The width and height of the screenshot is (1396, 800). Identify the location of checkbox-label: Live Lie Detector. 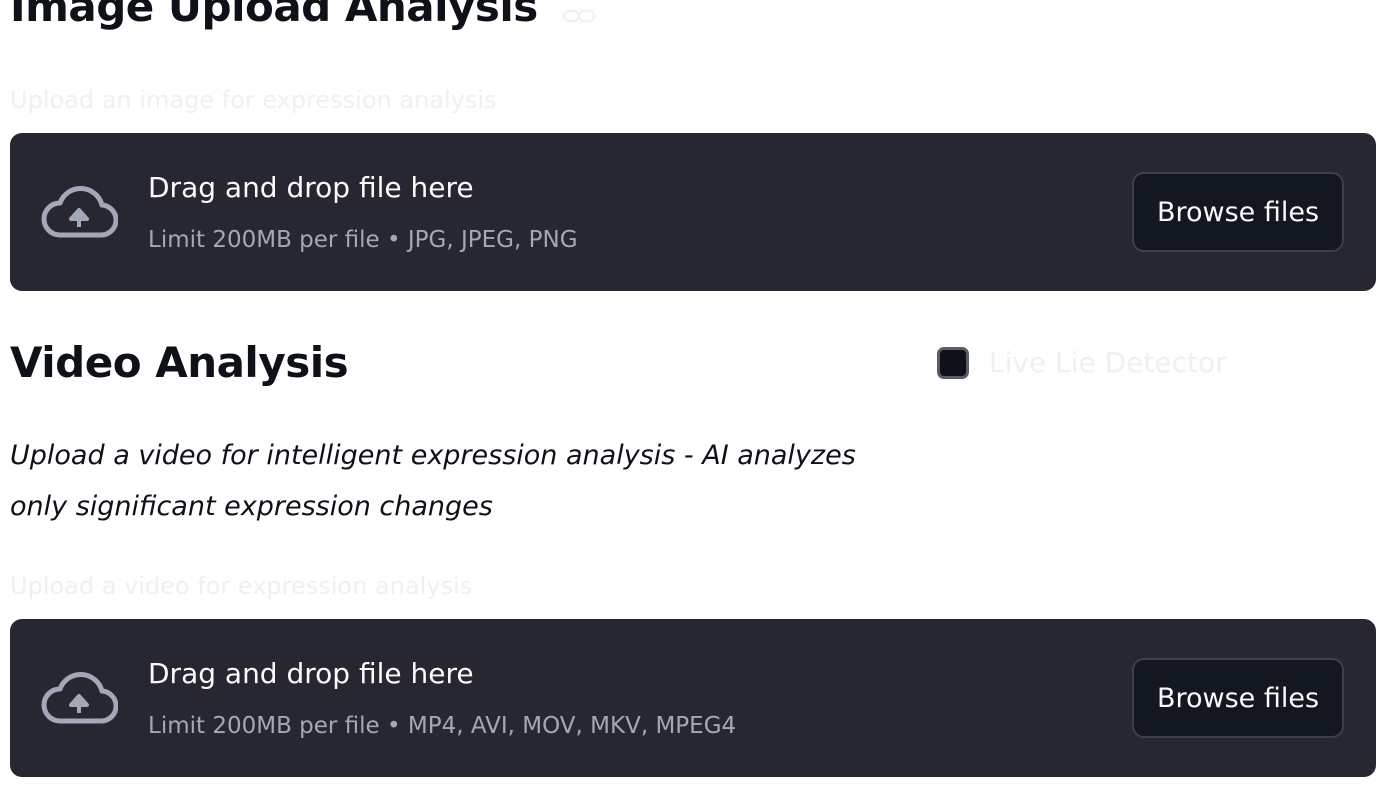
(1108, 362).